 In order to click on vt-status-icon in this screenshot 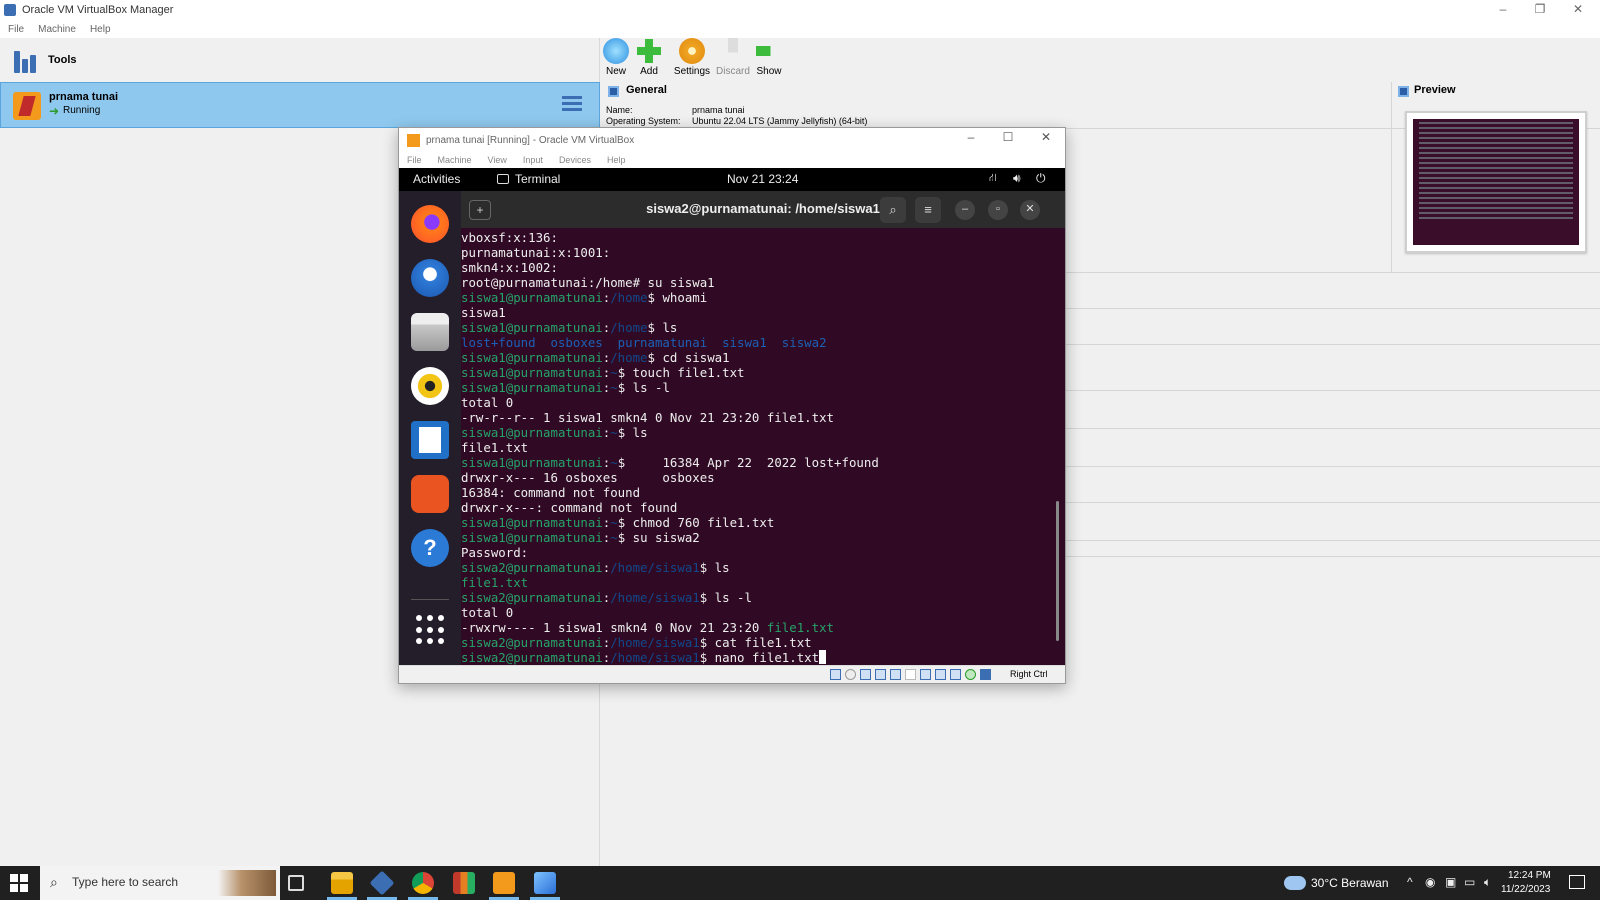, I will do `click(970, 674)`.